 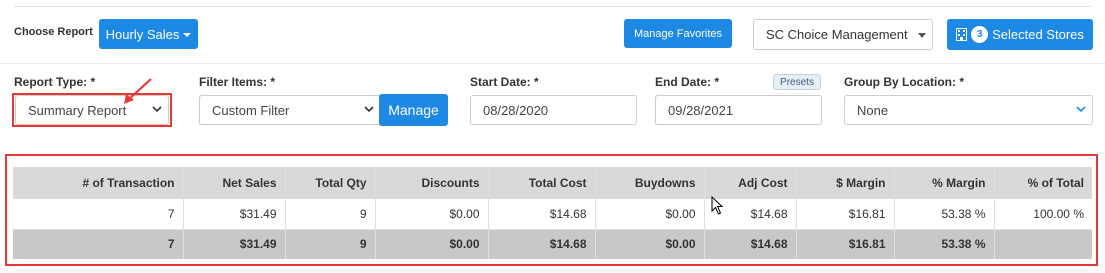 What do you see at coordinates (797, 82) in the screenshot?
I see `presets-button: Presets` at bounding box center [797, 82].